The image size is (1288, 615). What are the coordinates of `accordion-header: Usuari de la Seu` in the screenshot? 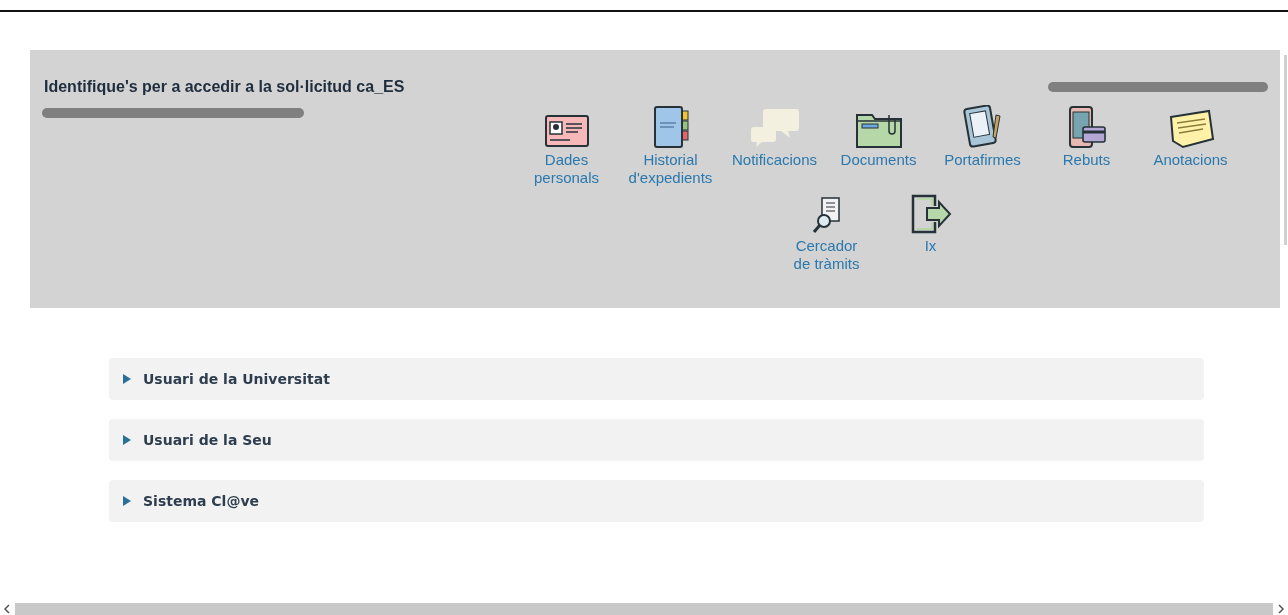 It's located at (656, 440).